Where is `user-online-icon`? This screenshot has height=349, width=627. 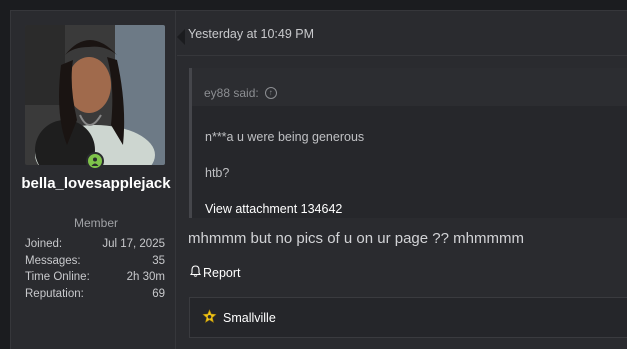 user-online-icon is located at coordinates (95, 161).